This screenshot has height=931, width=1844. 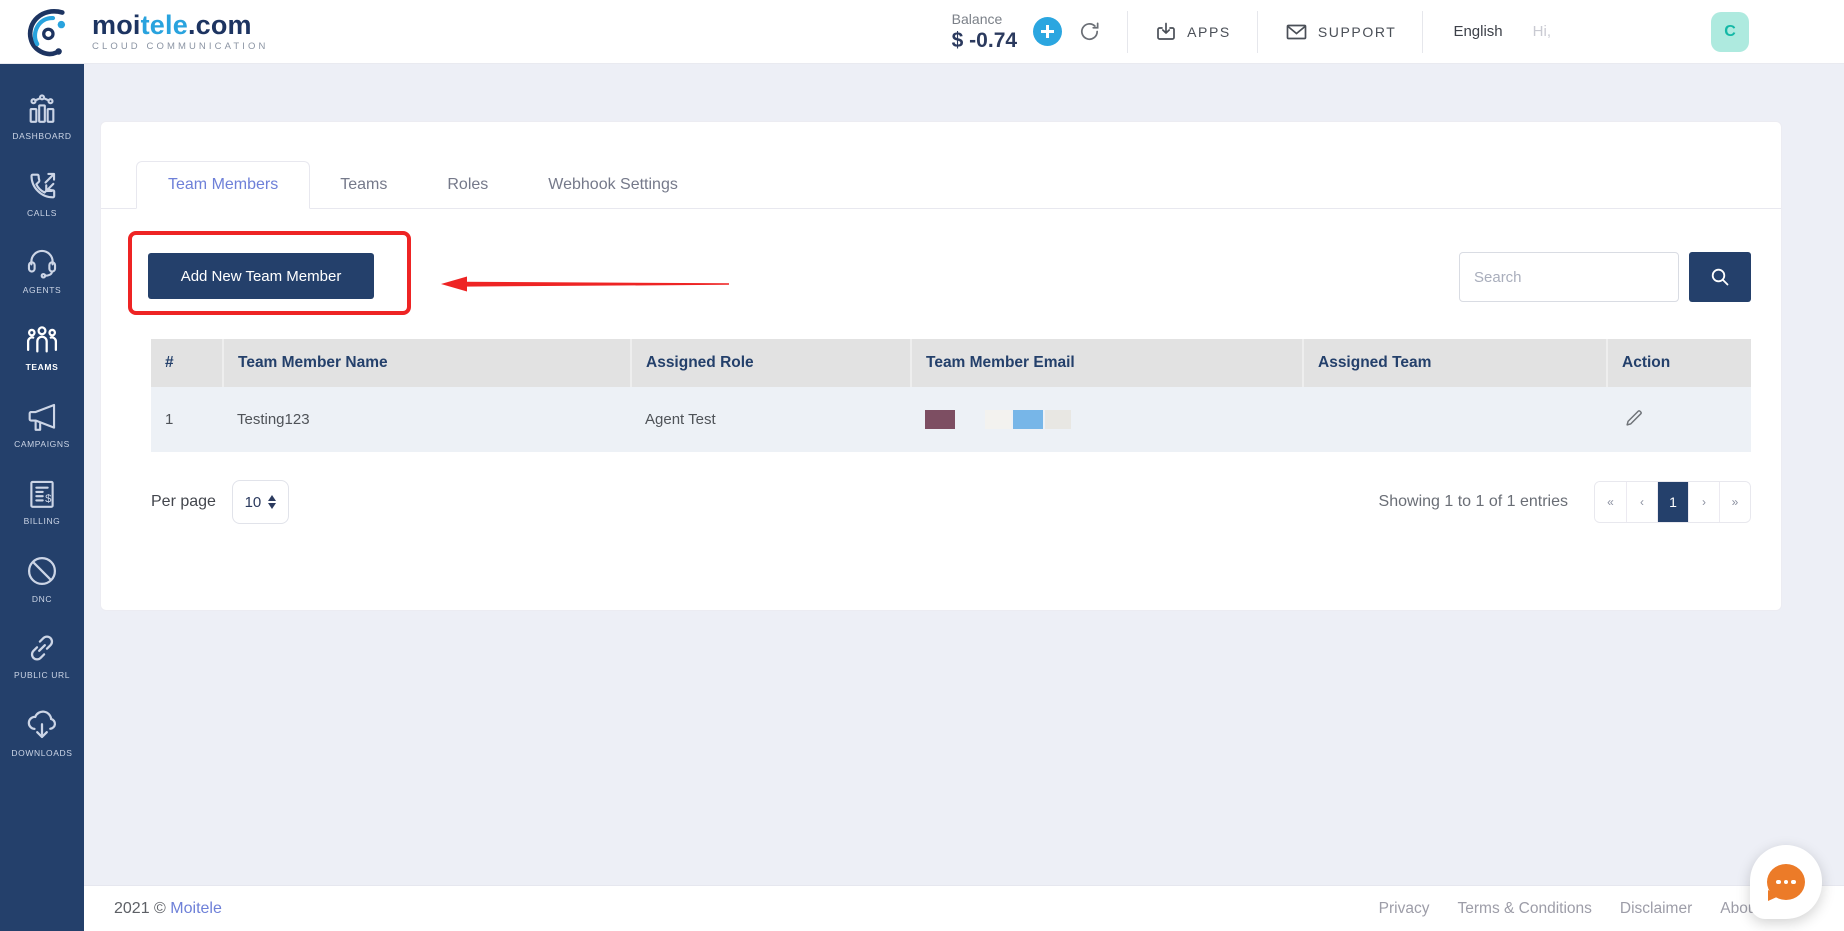 I want to click on support-label: SUPPORT, so click(x=1357, y=31).